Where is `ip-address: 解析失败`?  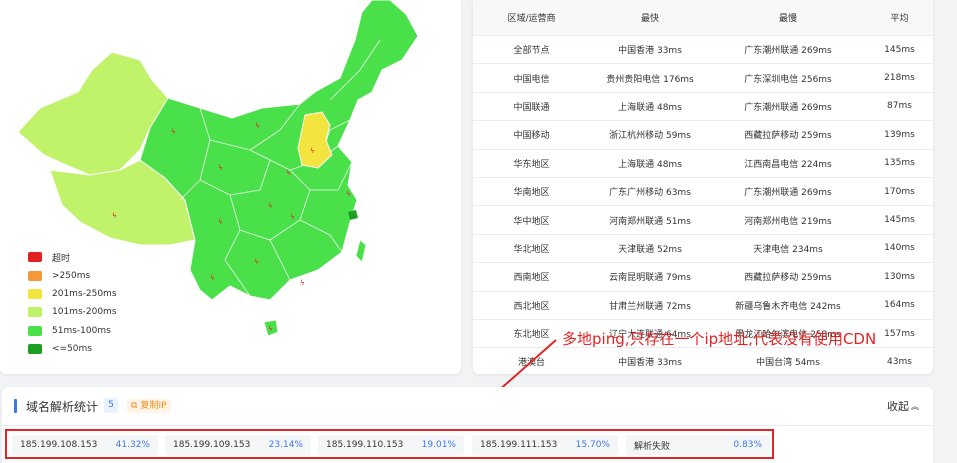
ip-address: 解析失败 is located at coordinates (652, 446).